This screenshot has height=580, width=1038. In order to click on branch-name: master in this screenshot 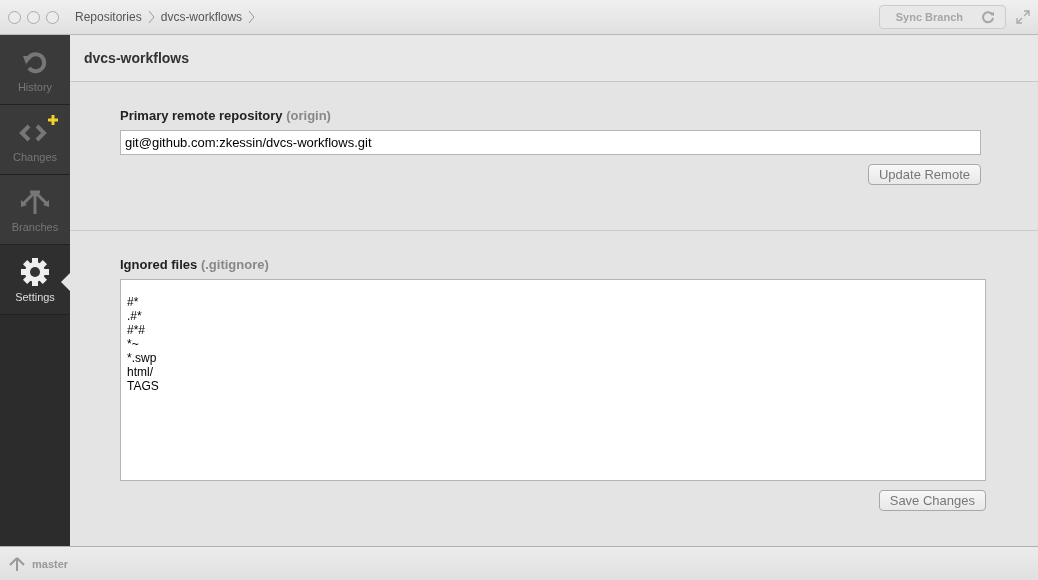, I will do `click(50, 563)`.